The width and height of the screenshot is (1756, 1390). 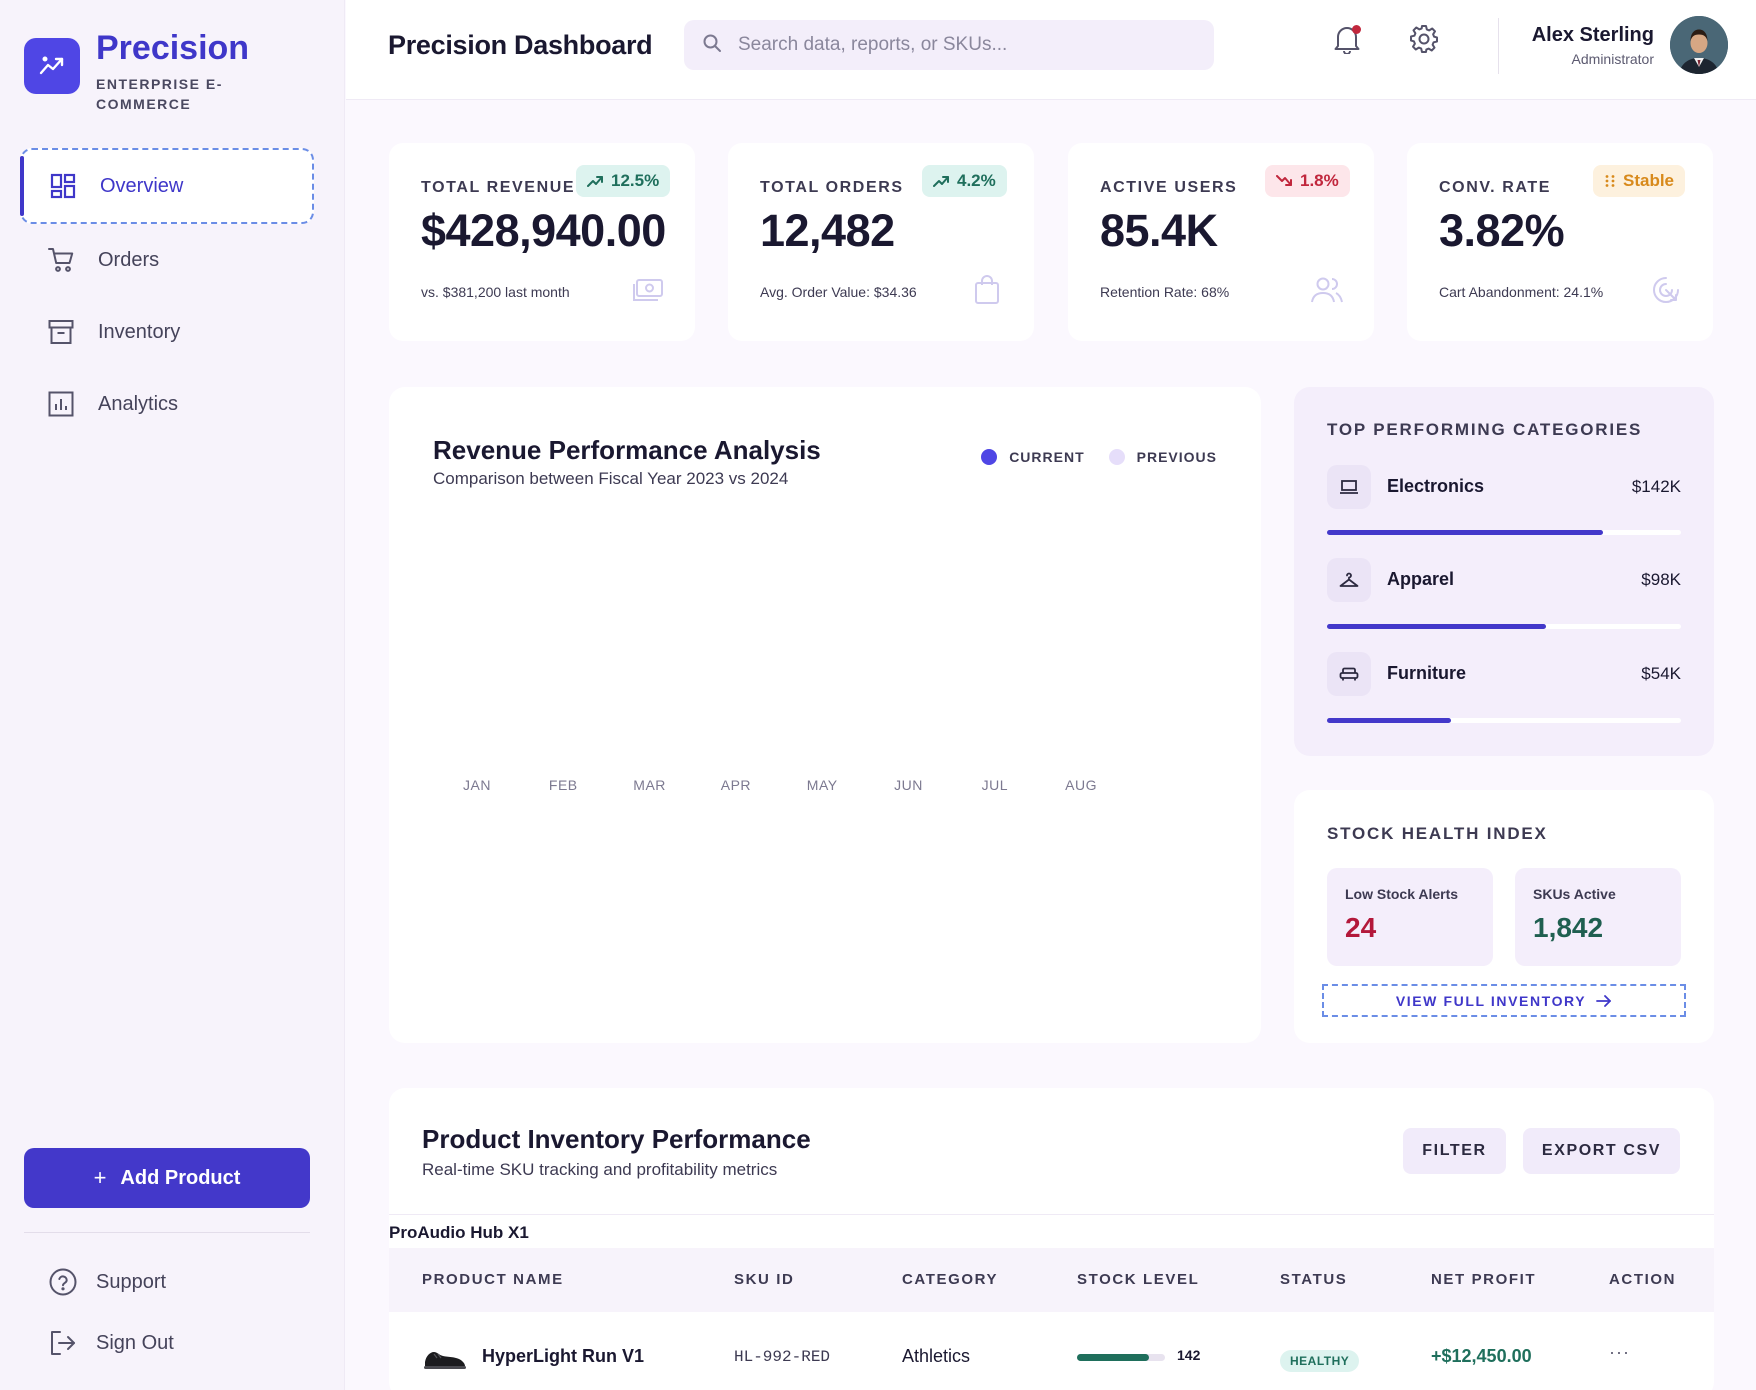 I want to click on column-header: PRODUCT NAME, so click(x=493, y=1279).